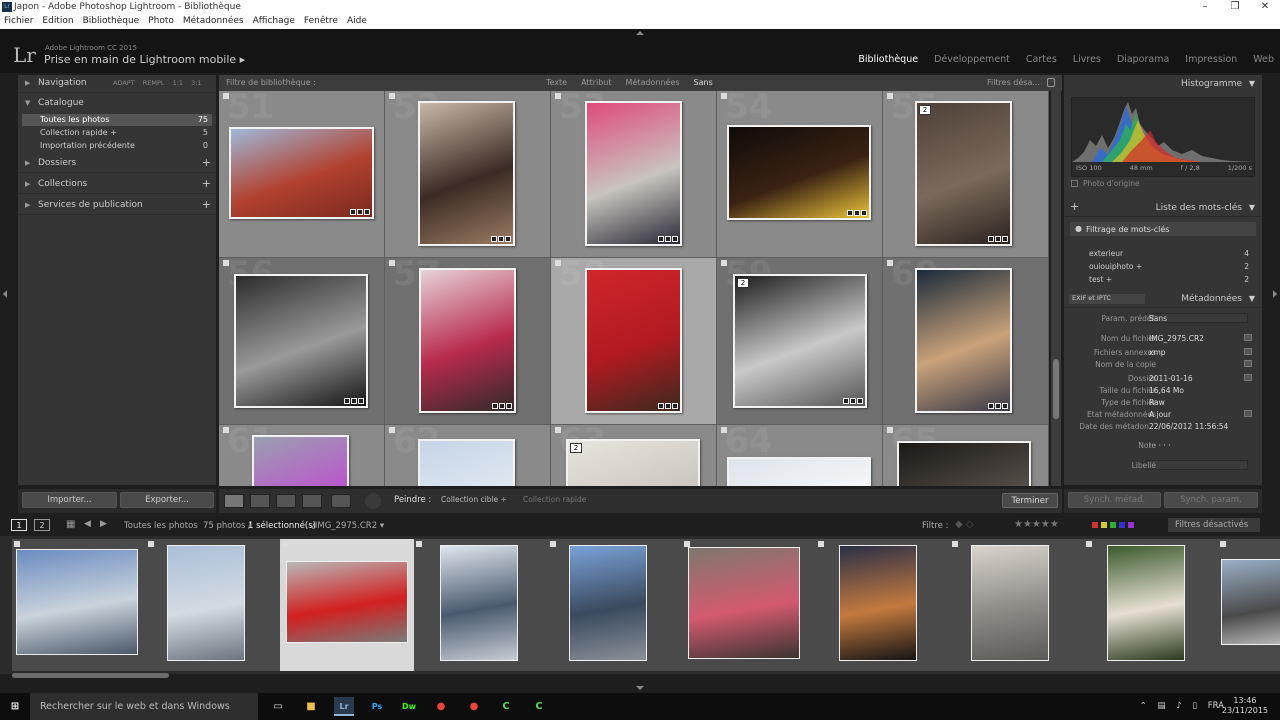 Image resolution: width=1280 pixels, height=720 pixels. I want to click on histogram-section: Histogramme ▼, so click(1163, 84).